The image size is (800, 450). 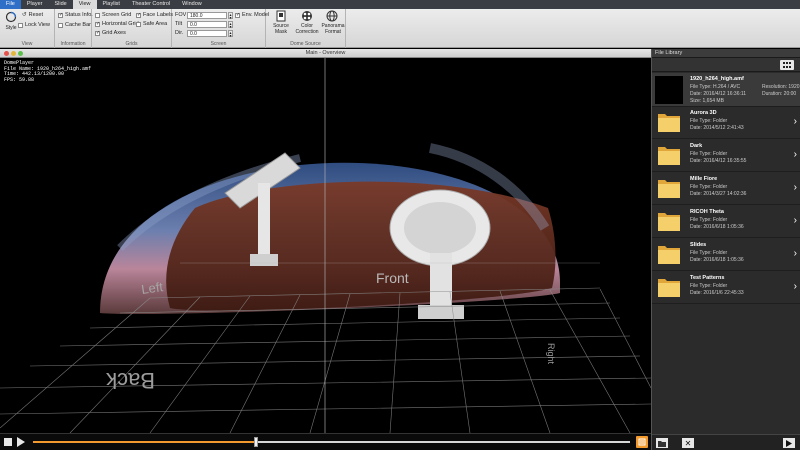 I want to click on face-label-right: Right, so click(x=551, y=354).